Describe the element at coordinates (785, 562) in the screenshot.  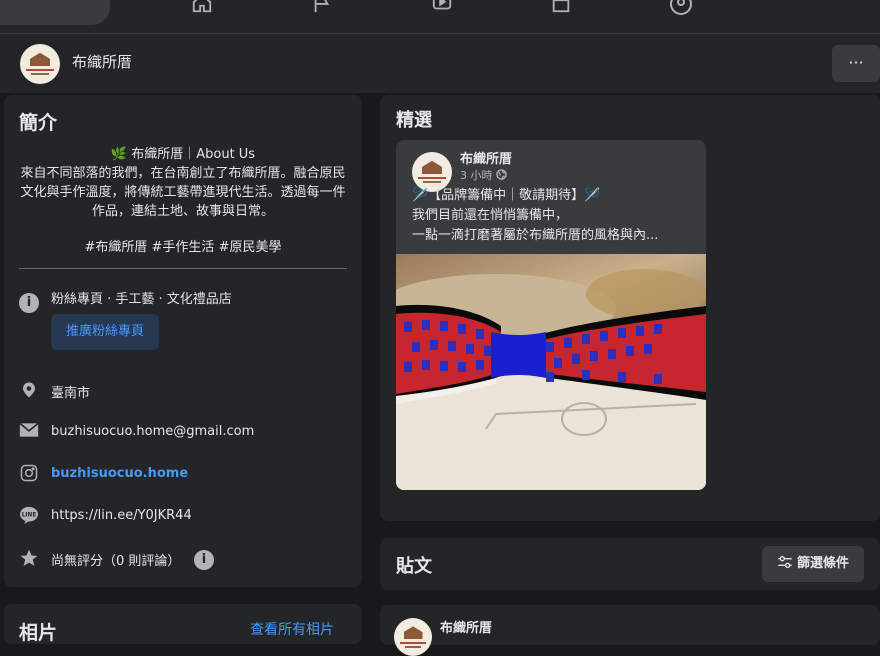
I see `filter-sliders-icon` at that location.